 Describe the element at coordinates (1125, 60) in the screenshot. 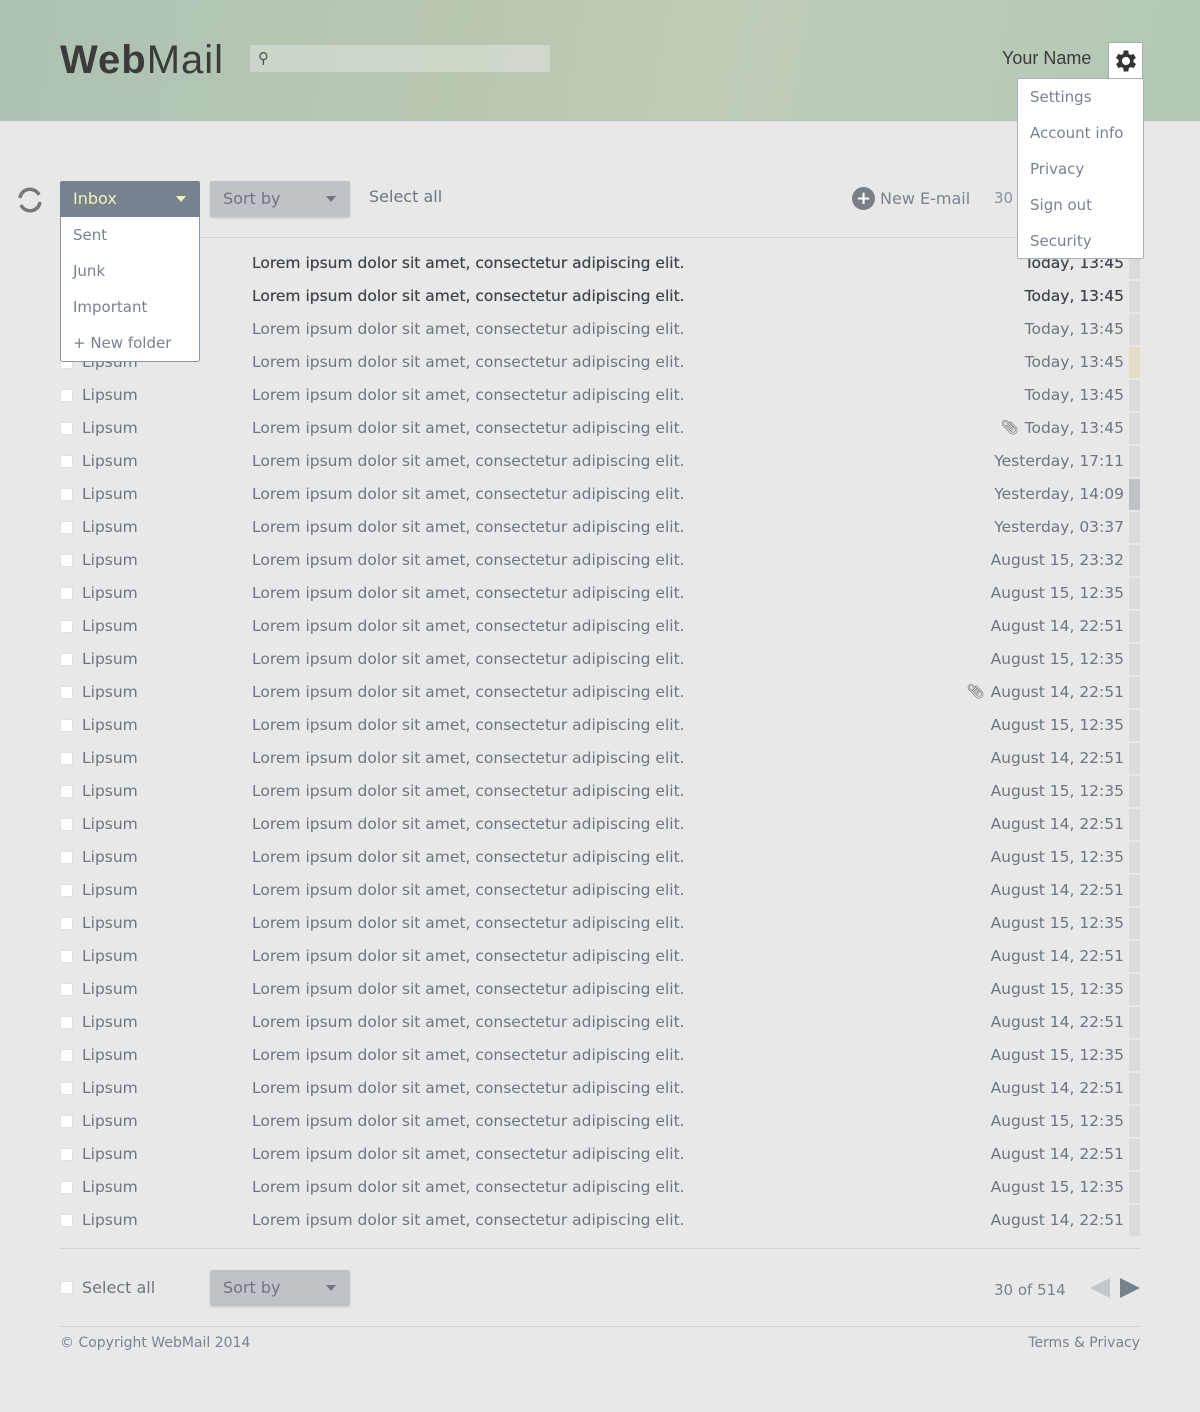

I see `settings-button` at that location.